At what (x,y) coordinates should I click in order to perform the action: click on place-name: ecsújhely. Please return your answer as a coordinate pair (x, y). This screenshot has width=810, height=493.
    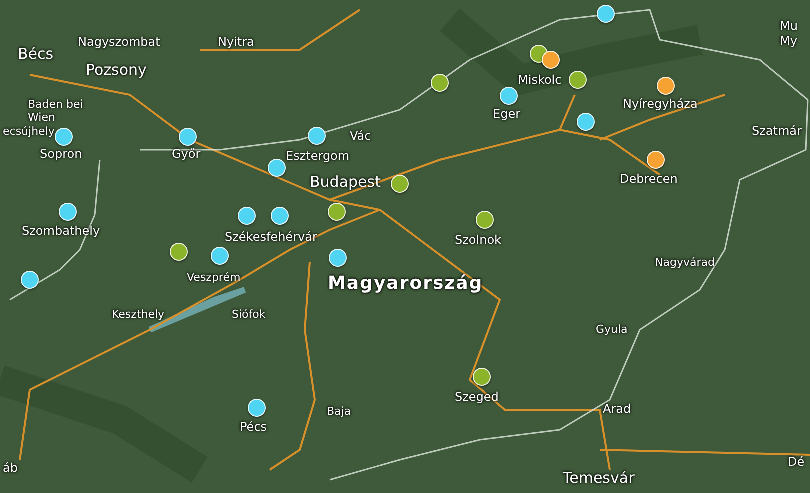
    Looking at the image, I should click on (29, 132).